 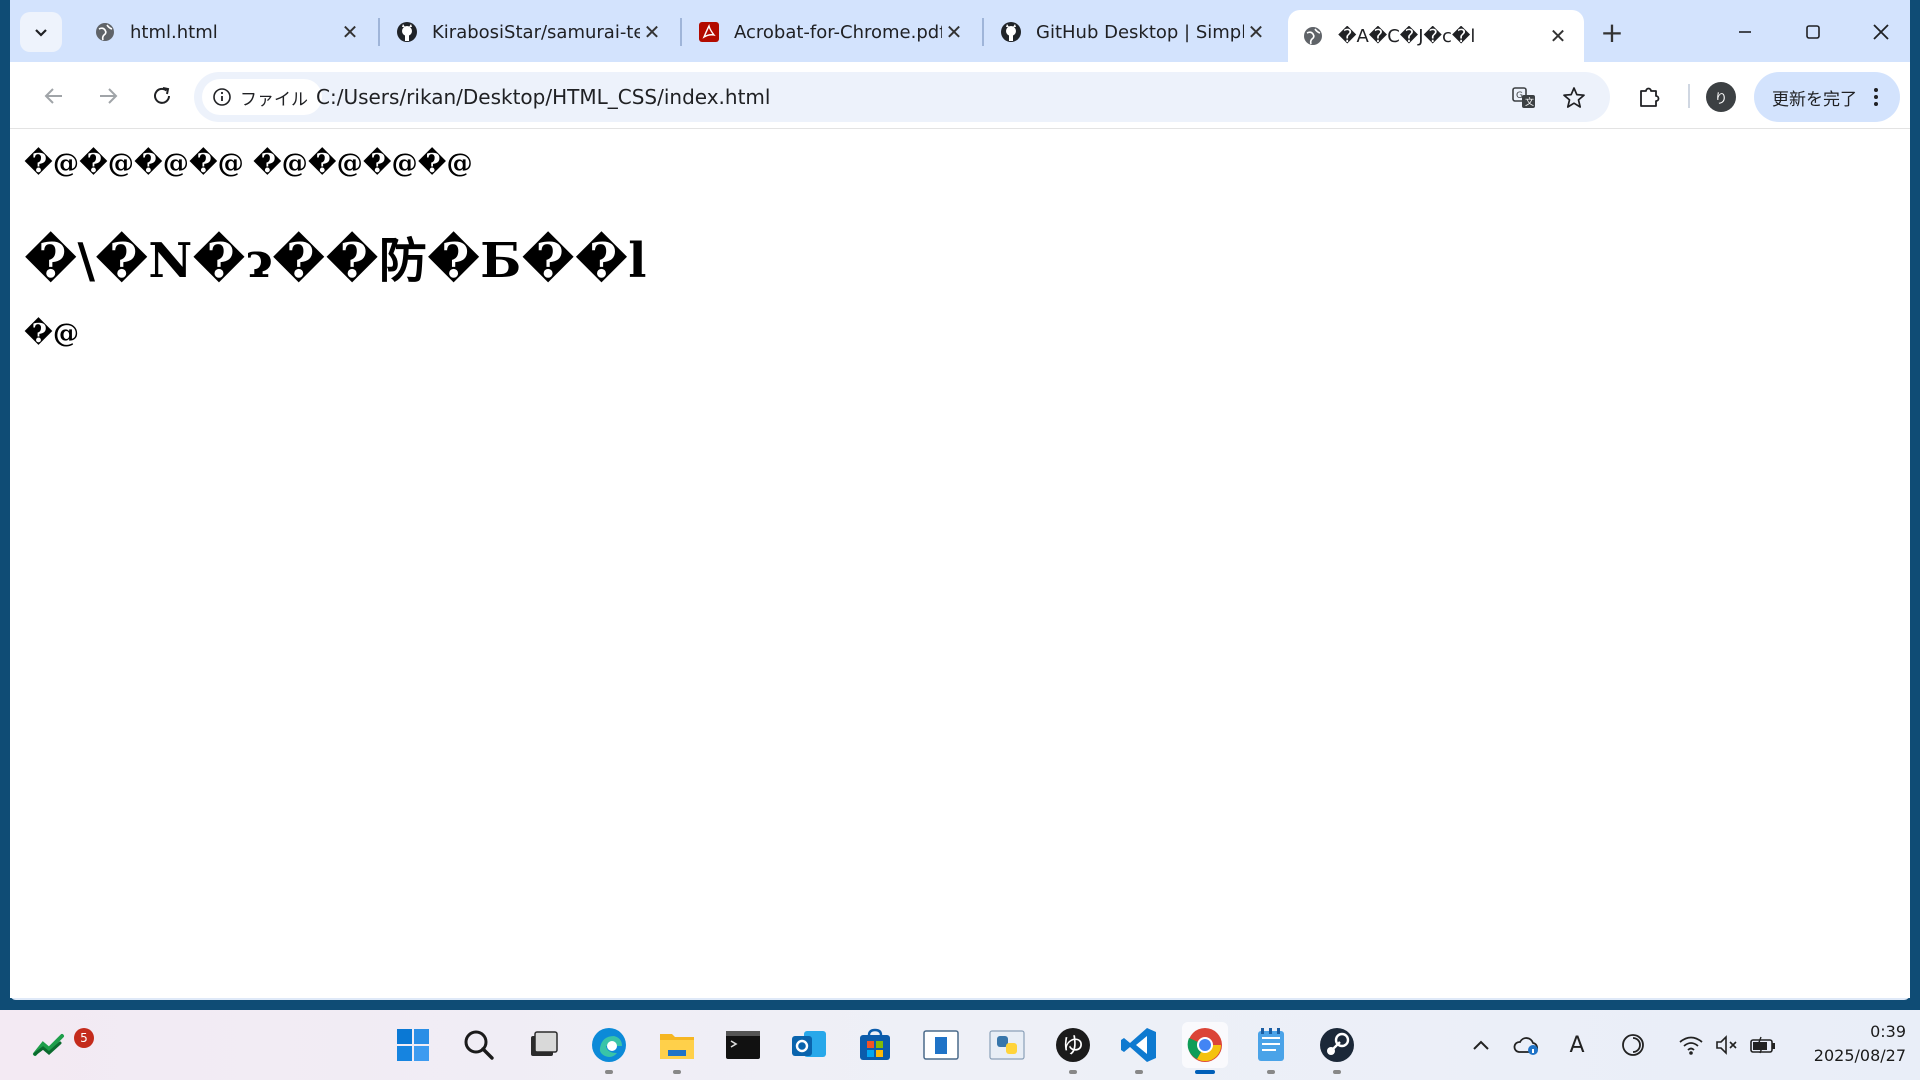 What do you see at coordinates (1727, 1045) in the screenshot?
I see `volume-muted-icon` at bounding box center [1727, 1045].